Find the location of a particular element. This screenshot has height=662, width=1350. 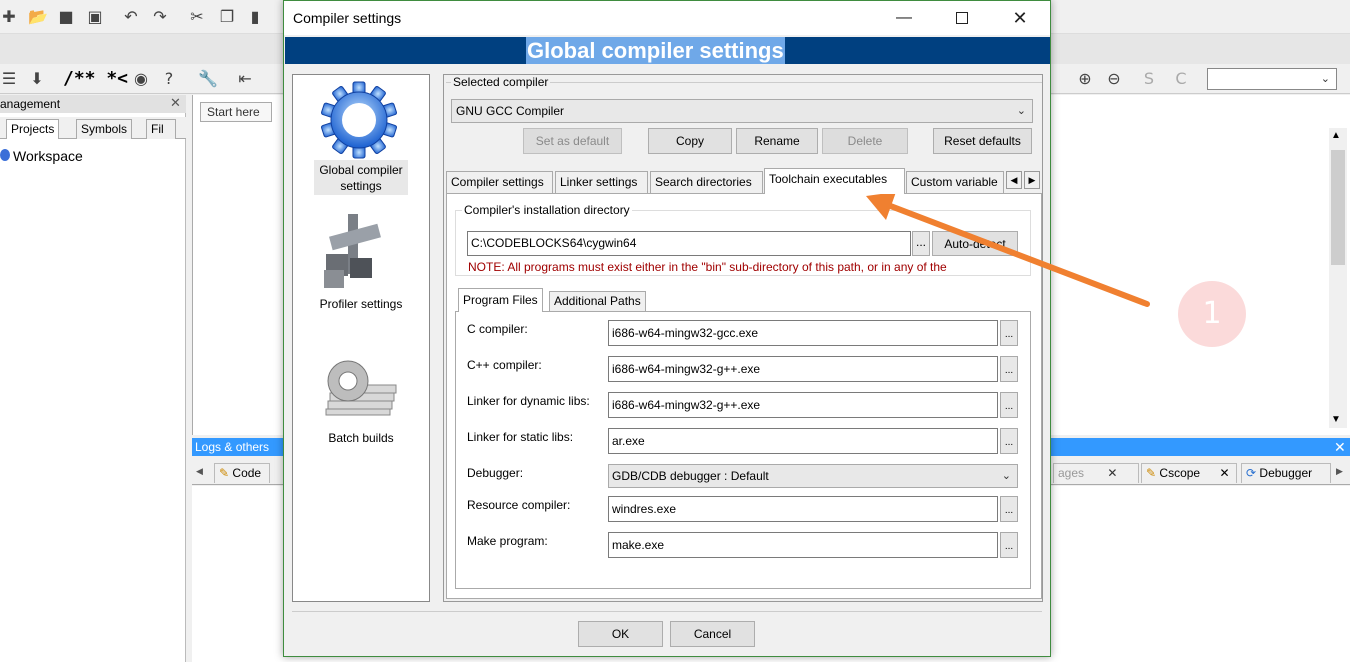

banner-title: Global compiler settings is located at coordinates (655, 50).